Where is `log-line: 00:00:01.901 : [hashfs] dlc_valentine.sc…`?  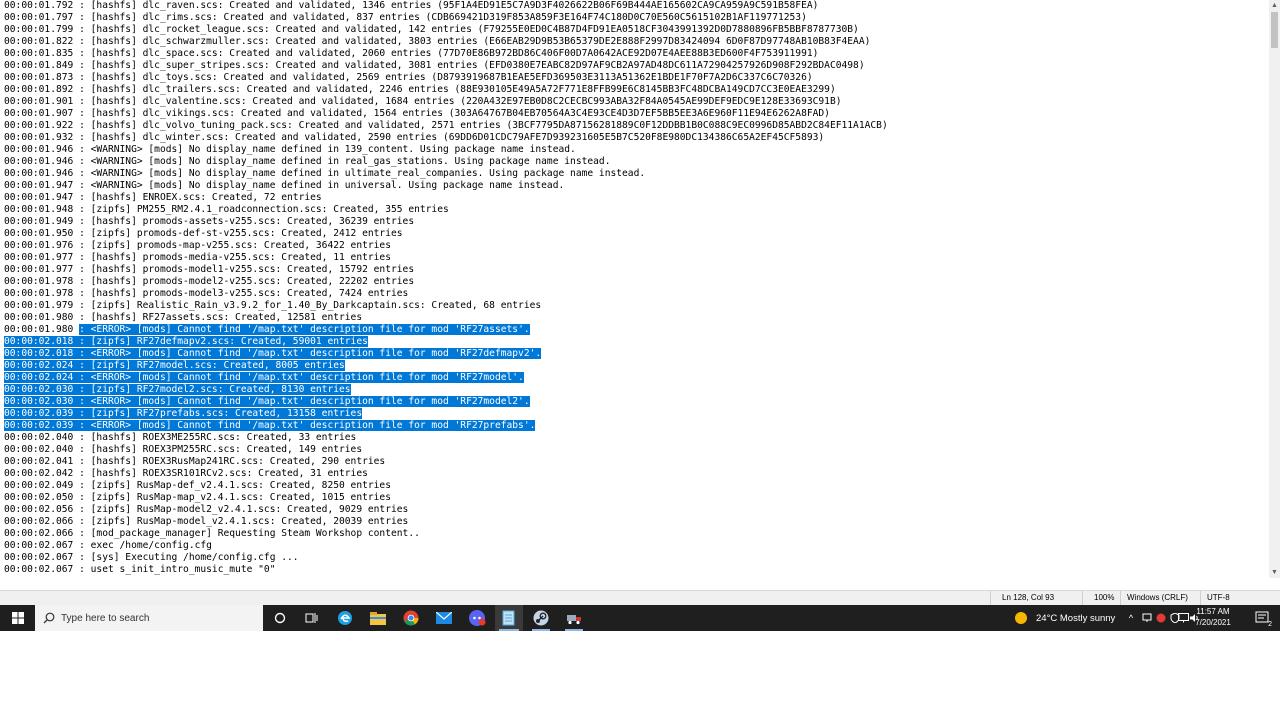
log-line: 00:00:01.901 : [hashfs] dlc_valentine.sc… is located at coordinates (423, 101).